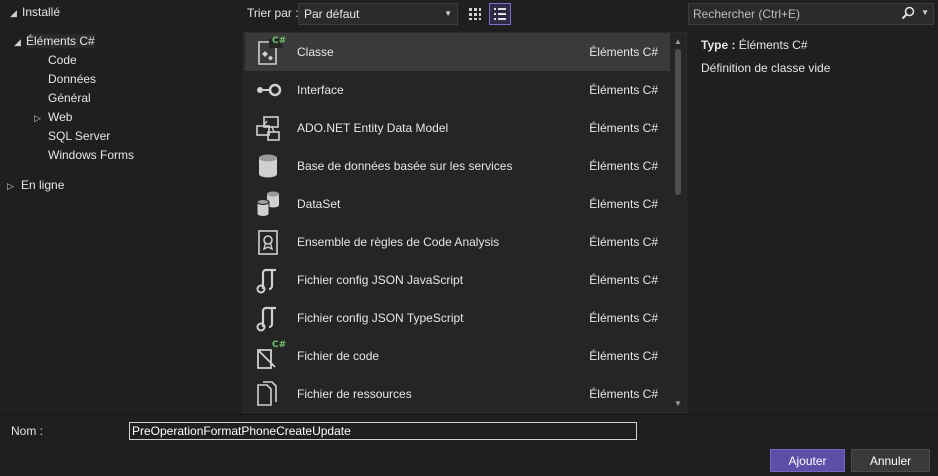 The image size is (938, 476). What do you see at coordinates (268, 128) in the screenshot?
I see `entity-model-icon` at bounding box center [268, 128].